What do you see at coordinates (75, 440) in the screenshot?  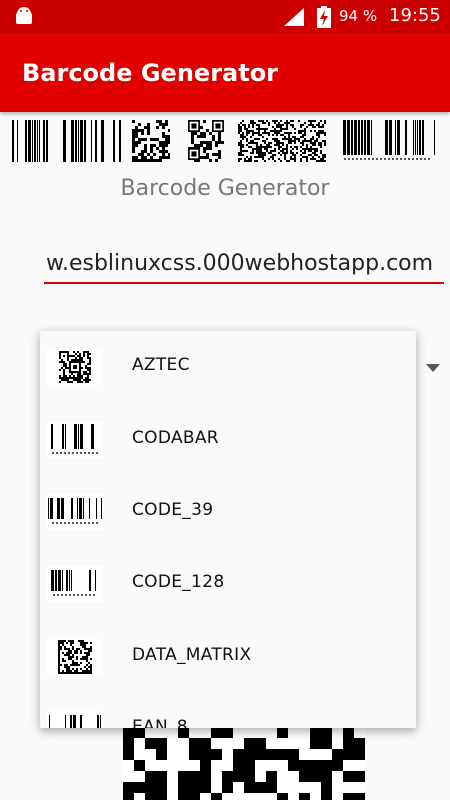 I see `codabar-barcode-icon` at bounding box center [75, 440].